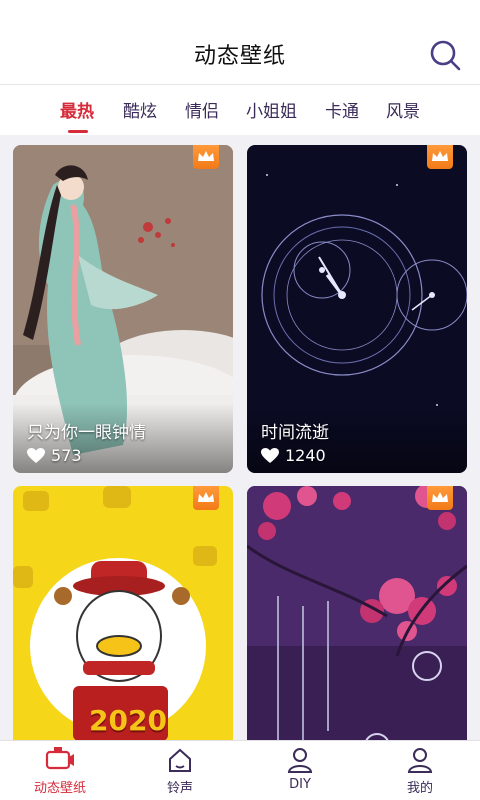 The width and height of the screenshot is (480, 800). Describe the element at coordinates (86, 433) in the screenshot. I see `wallpaper-title: 只为你一眼钟情` at that location.